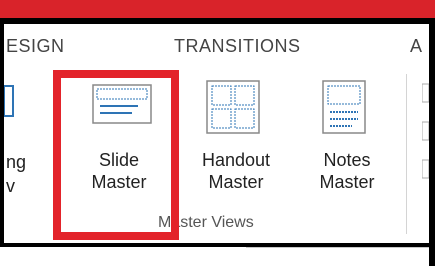 This screenshot has height=266, width=435. Describe the element at coordinates (214, 256) in the screenshot. I see `below-ribbon-area` at that location.